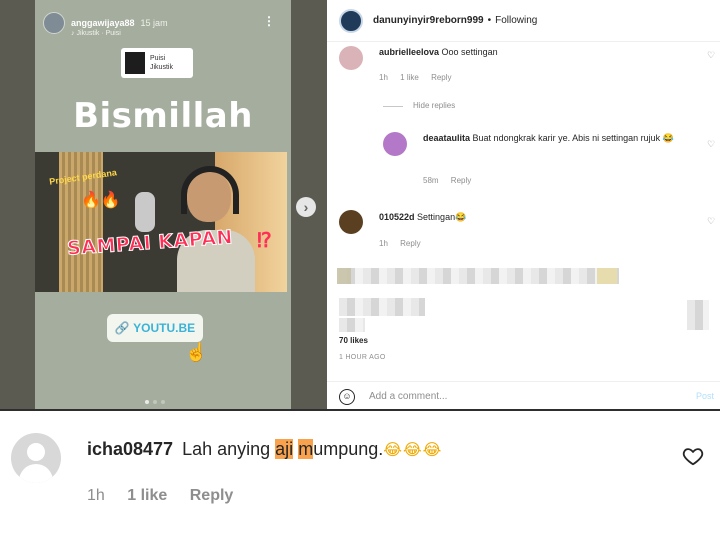 The width and height of the screenshot is (720, 541). What do you see at coordinates (409, 52) in the screenshot?
I see `comment-username: aubrielleelova` at bounding box center [409, 52].